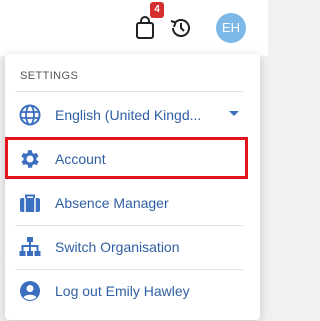 Image resolution: width=320 pixels, height=321 pixels. Describe the element at coordinates (30, 115) in the screenshot. I see `globe-icon` at that location.